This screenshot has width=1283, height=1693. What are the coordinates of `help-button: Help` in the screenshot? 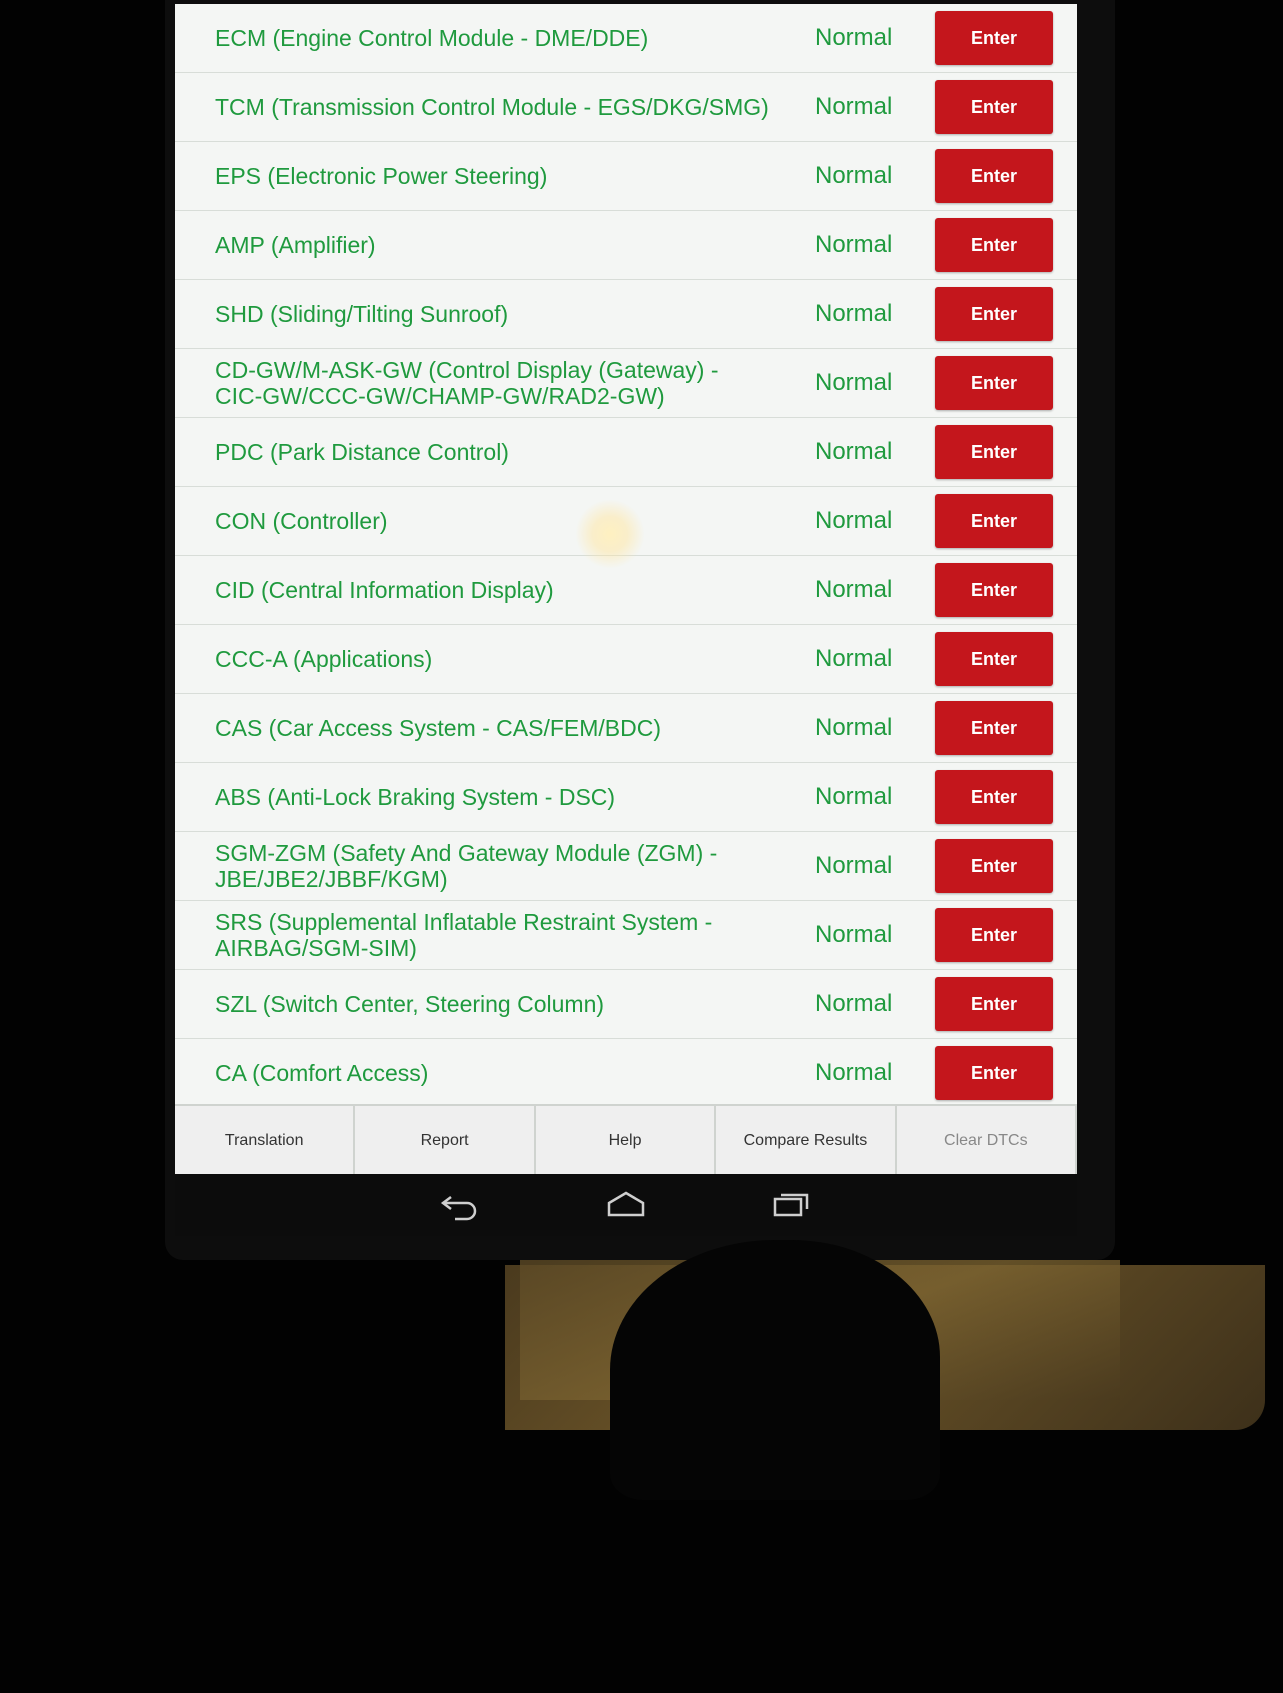 It's located at (626, 1141).